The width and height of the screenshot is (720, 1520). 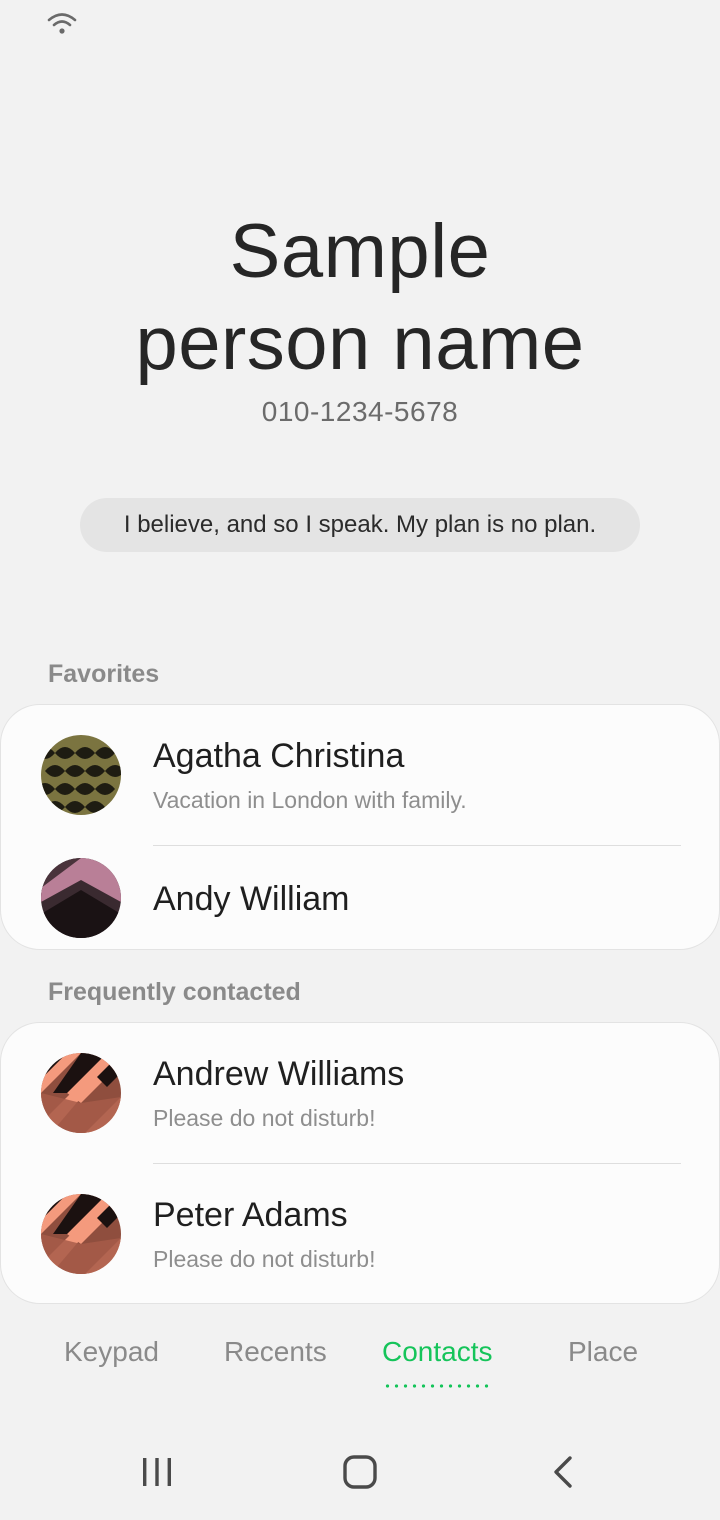 What do you see at coordinates (360, 343) in the screenshot?
I see `profile-name-line2: person name` at bounding box center [360, 343].